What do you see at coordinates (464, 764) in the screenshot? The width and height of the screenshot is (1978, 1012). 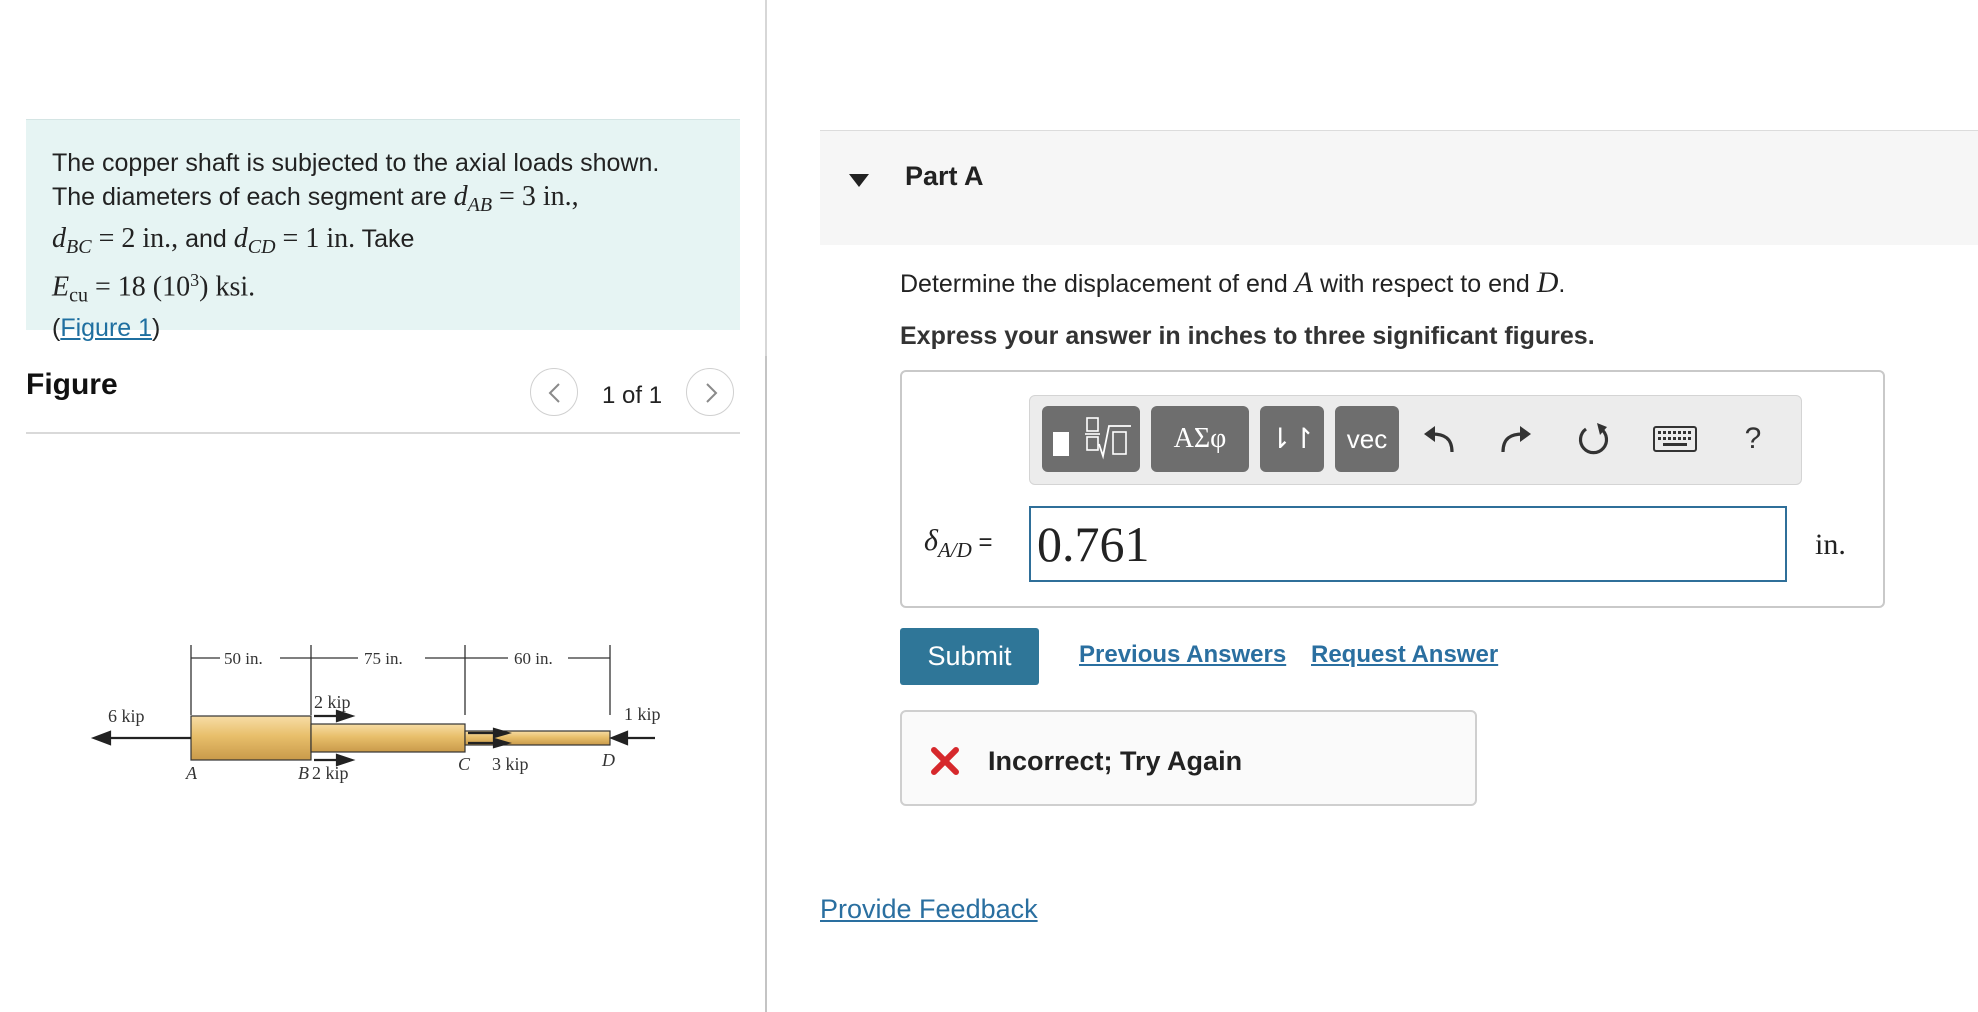 I see `point-label-c: C` at bounding box center [464, 764].